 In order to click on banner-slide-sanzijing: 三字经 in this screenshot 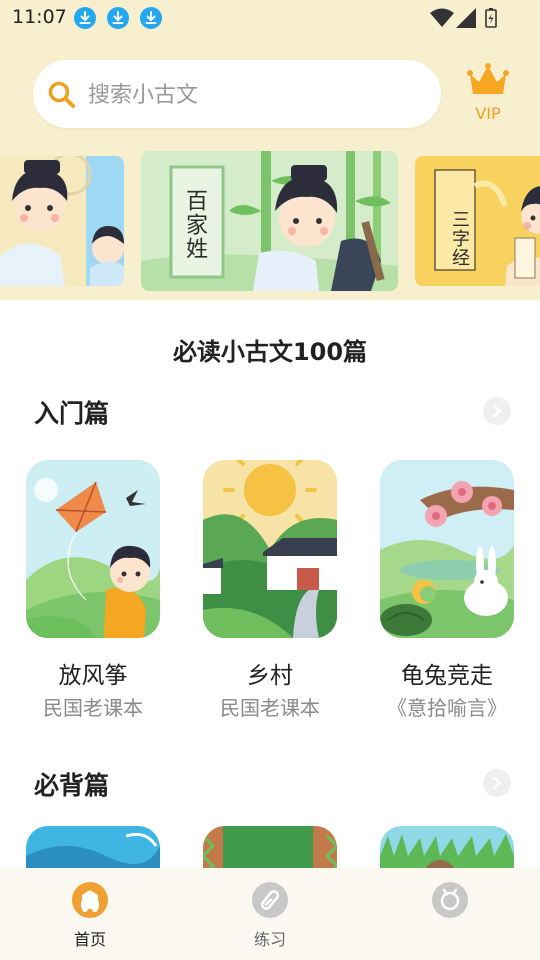, I will do `click(477, 221)`.